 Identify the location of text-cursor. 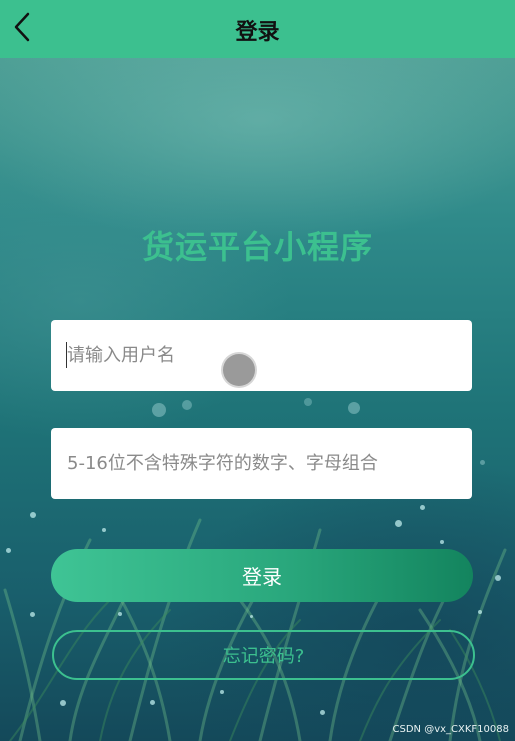
(66, 355).